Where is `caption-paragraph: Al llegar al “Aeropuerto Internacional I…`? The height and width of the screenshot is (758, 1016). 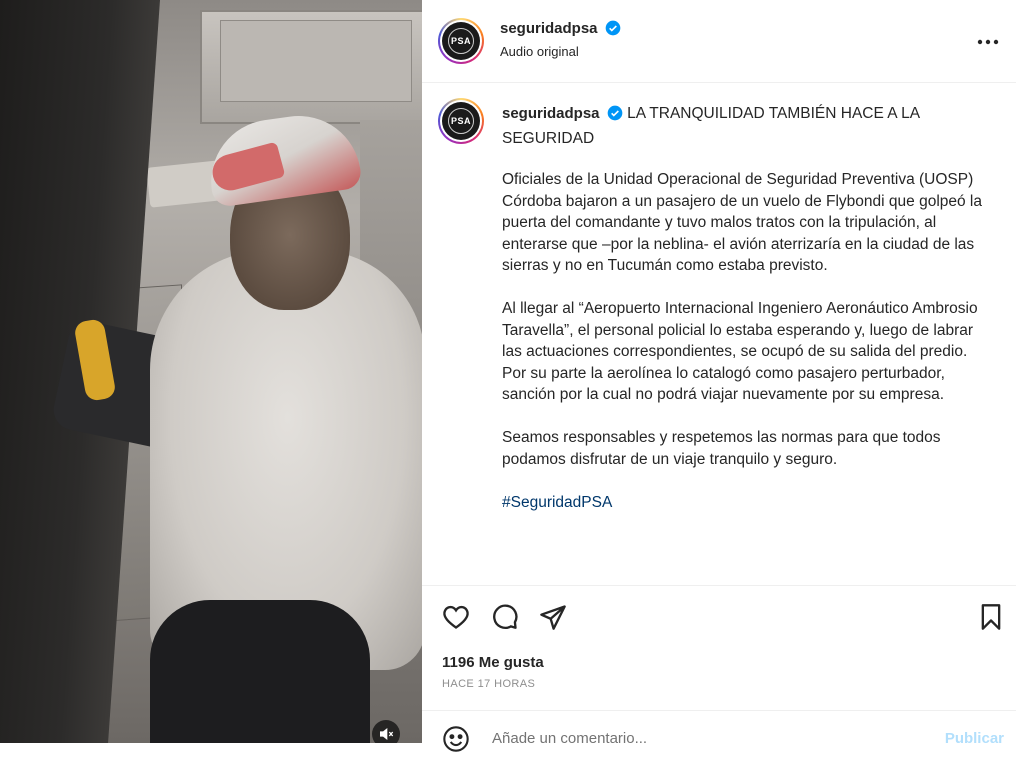 caption-paragraph: Al llegar al “Aeropuerto Internacional I… is located at coordinates (740, 351).